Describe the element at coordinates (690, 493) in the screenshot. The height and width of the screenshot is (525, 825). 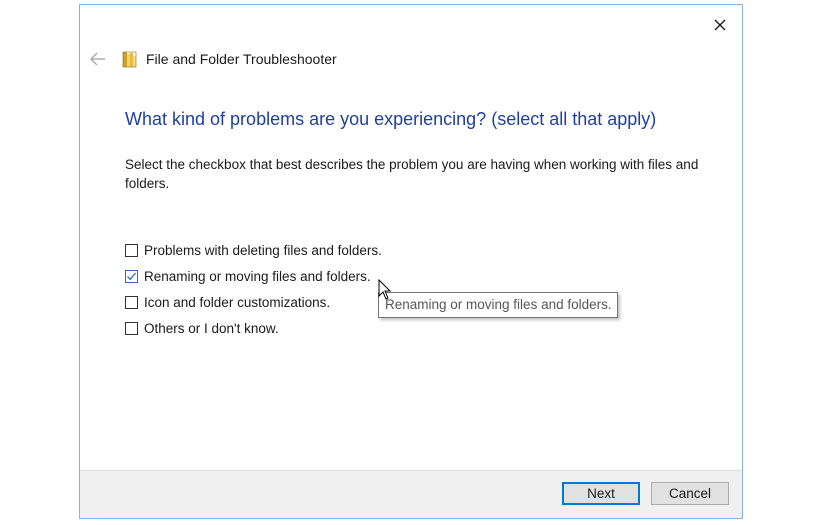
I see `cancel-button: Cancel` at that location.